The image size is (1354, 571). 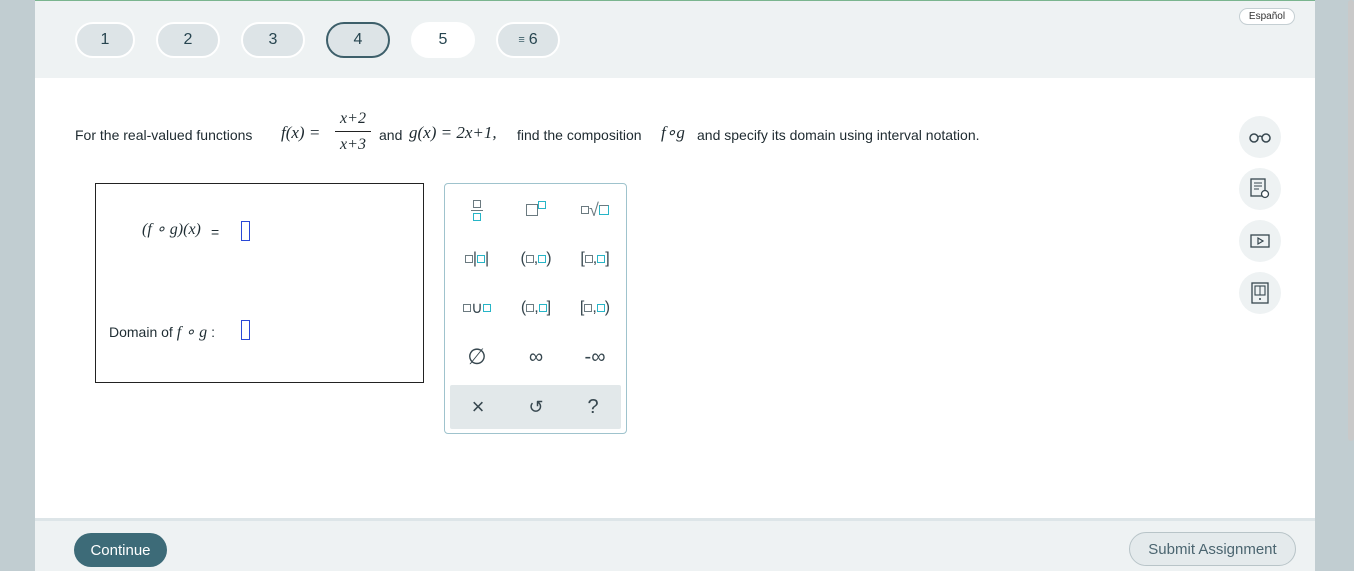 What do you see at coordinates (521, 40) in the screenshot?
I see `menu-lines-icon: ≡` at bounding box center [521, 40].